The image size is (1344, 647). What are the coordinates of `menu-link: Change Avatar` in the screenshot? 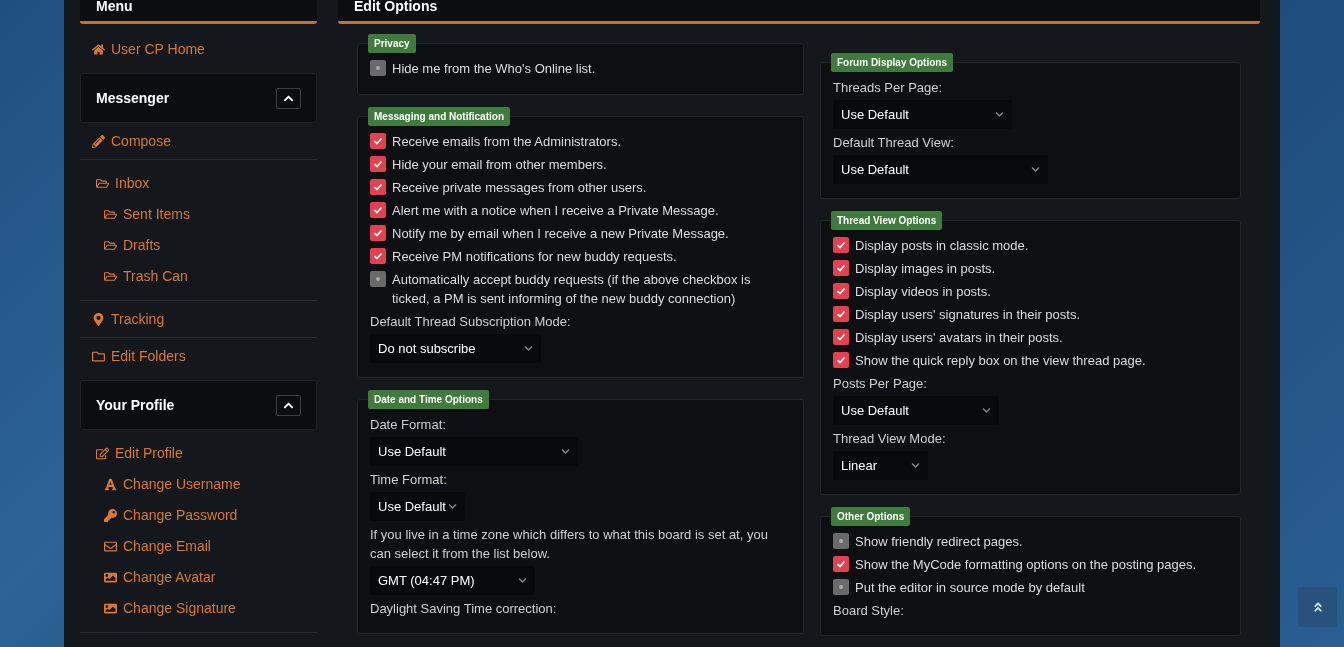 It's located at (198, 577).